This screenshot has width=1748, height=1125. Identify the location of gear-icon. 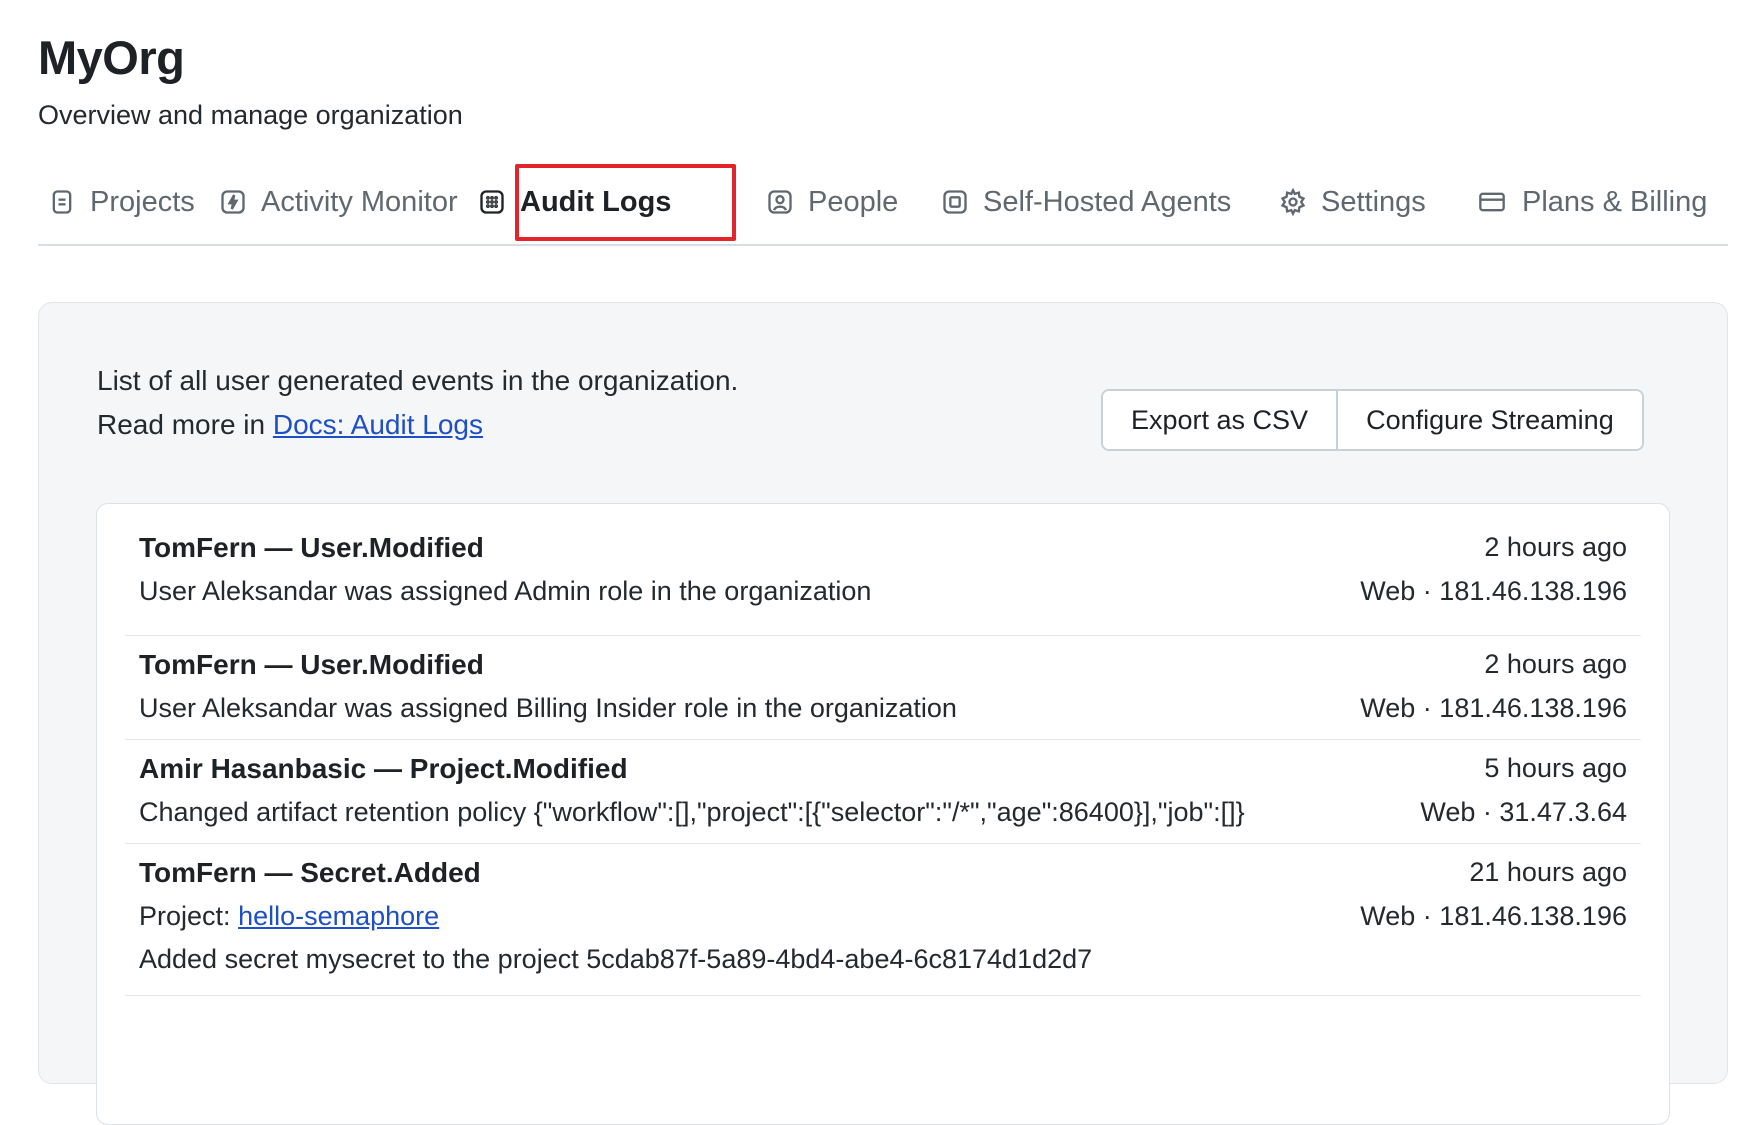
(1293, 202).